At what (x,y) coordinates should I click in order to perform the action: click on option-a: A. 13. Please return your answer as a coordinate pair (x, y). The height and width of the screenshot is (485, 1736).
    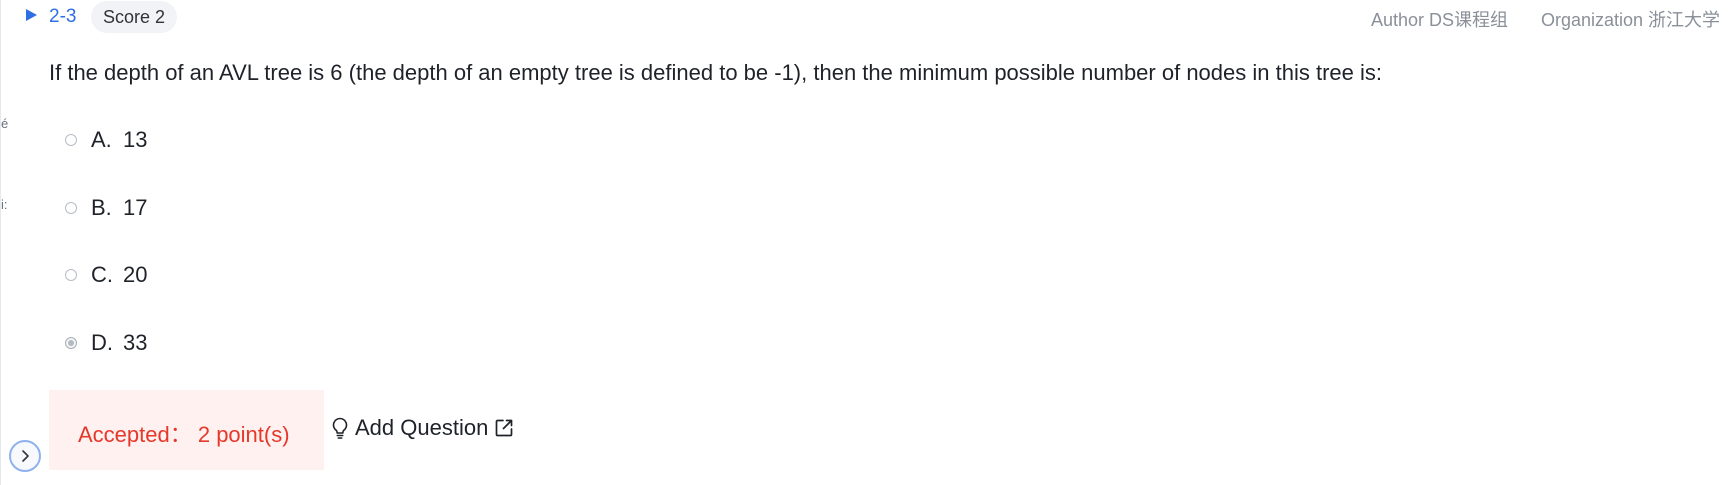
    Looking at the image, I should click on (106, 140).